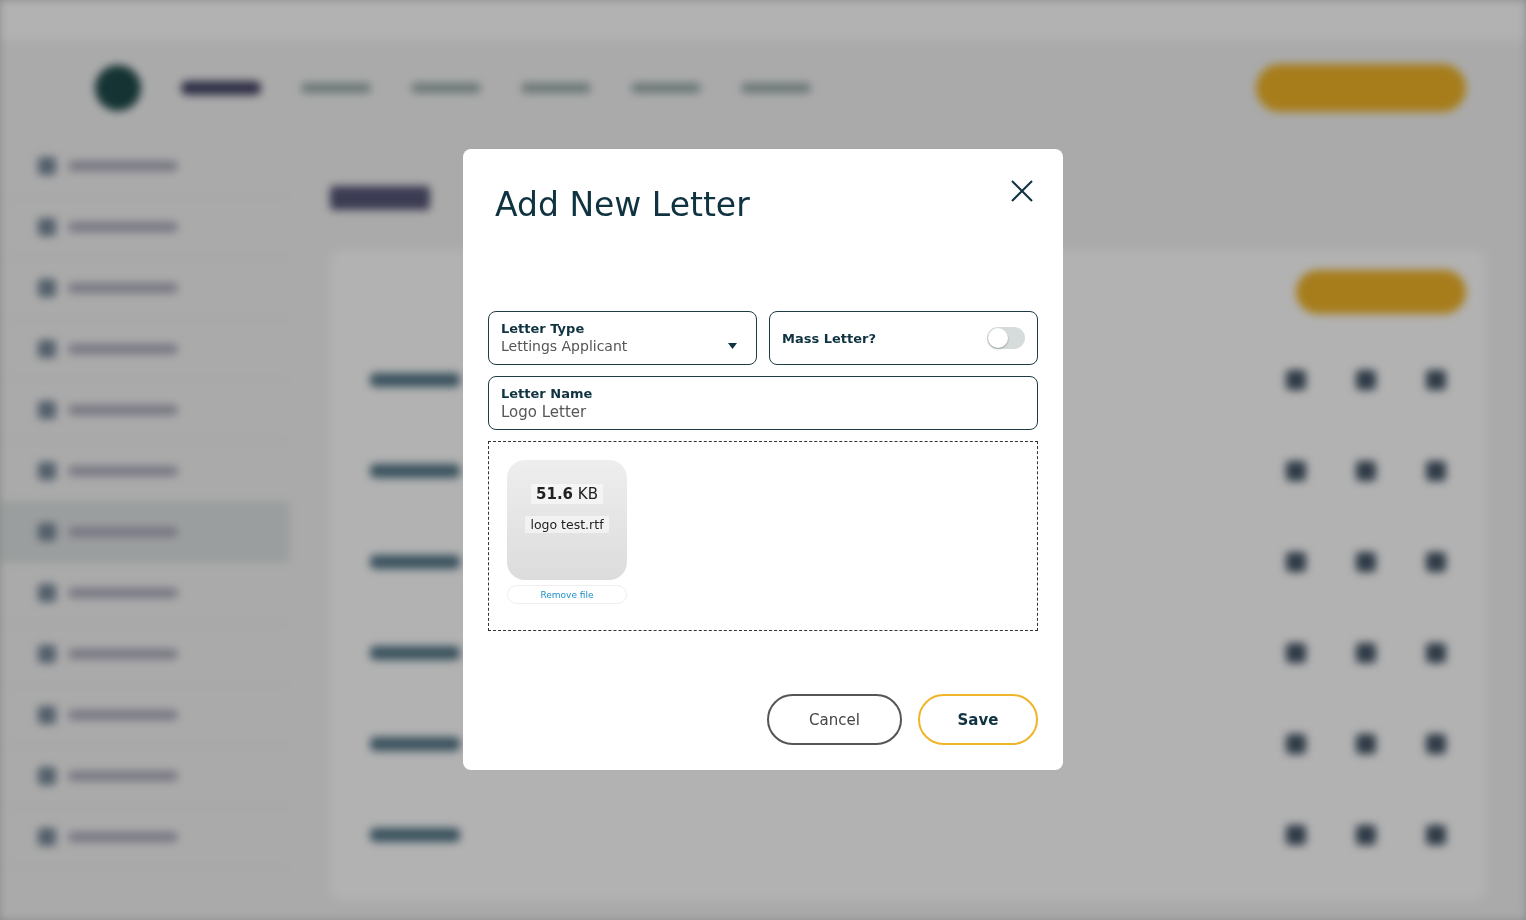 Image resolution: width=1526 pixels, height=920 pixels. What do you see at coordinates (622, 338) in the screenshot?
I see `letter-type-dropdown: Letter Type Lettings Applicant` at bounding box center [622, 338].